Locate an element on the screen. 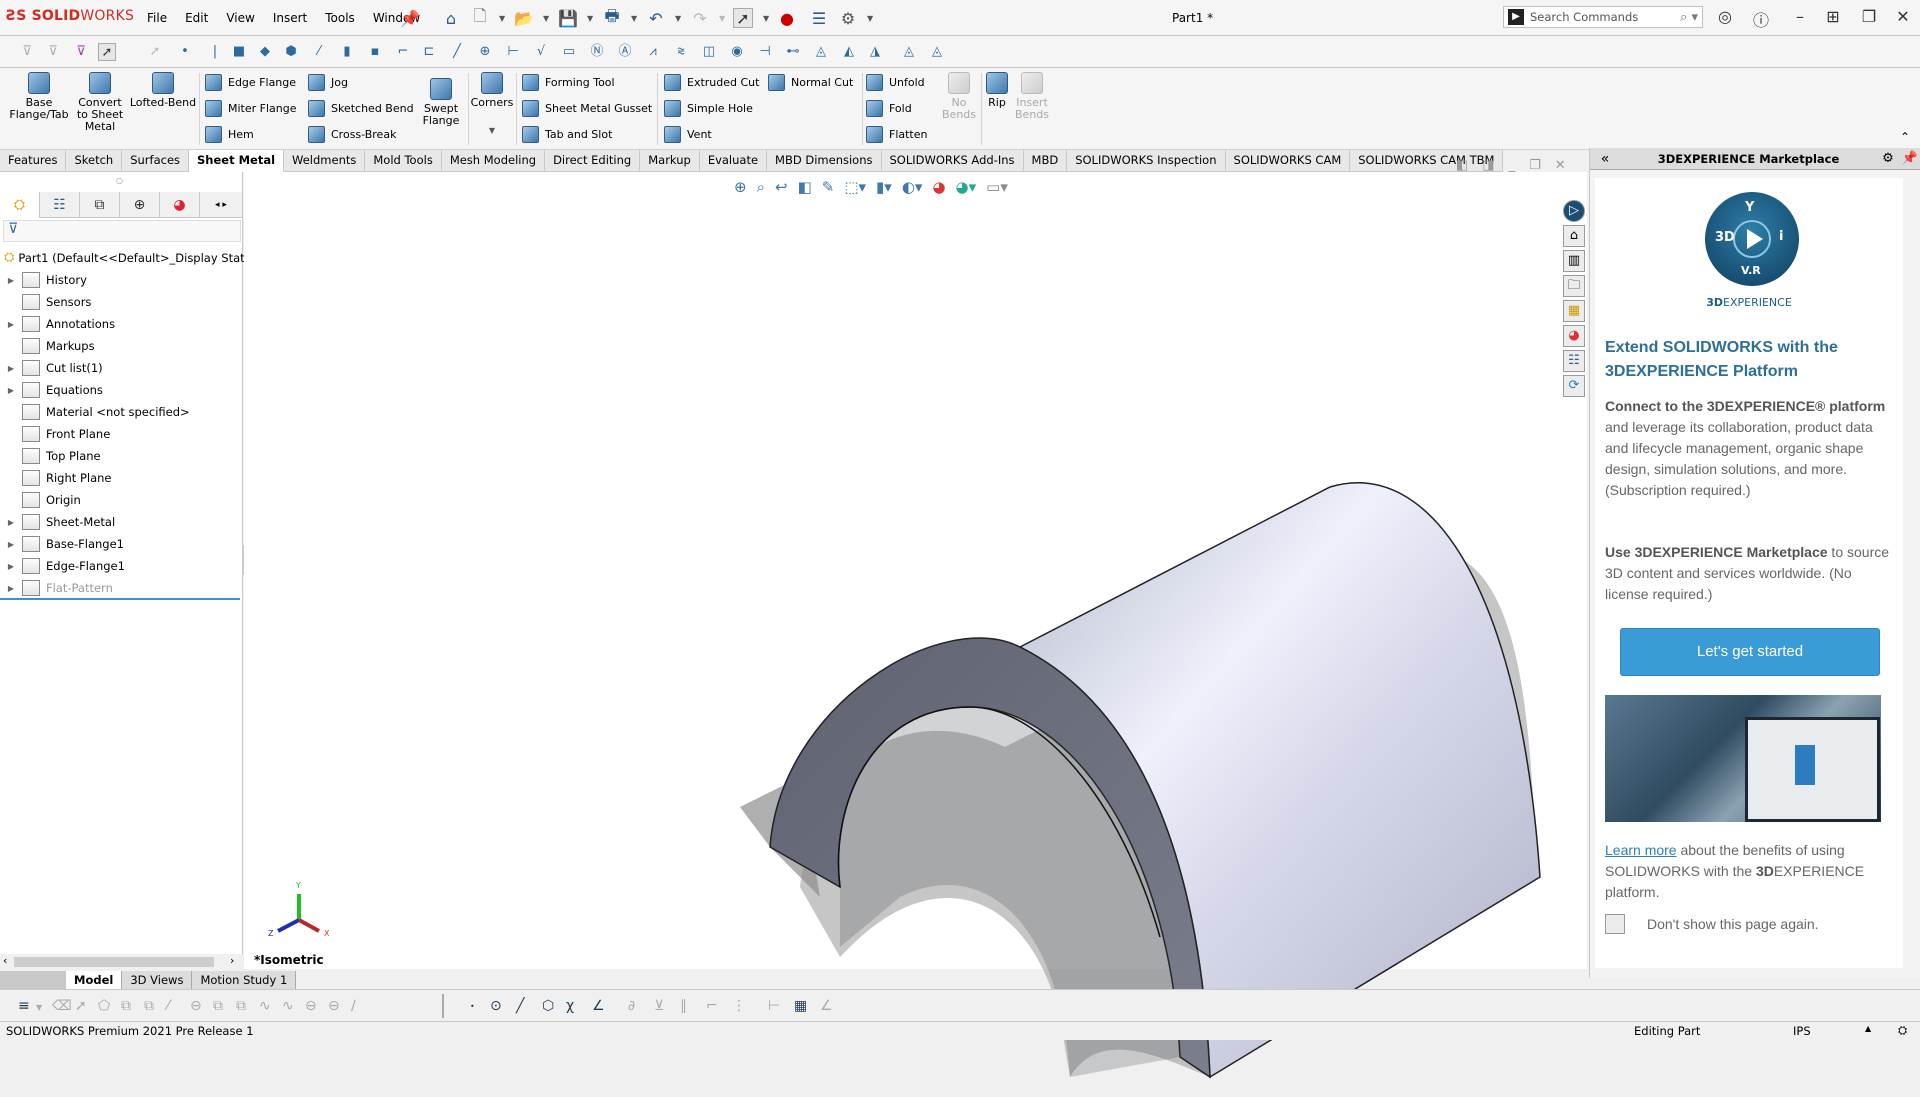 Image resolution: width=1920 pixels, height=1097 pixels. dynamic-annotation-icon: ✎ is located at coordinates (828, 187).